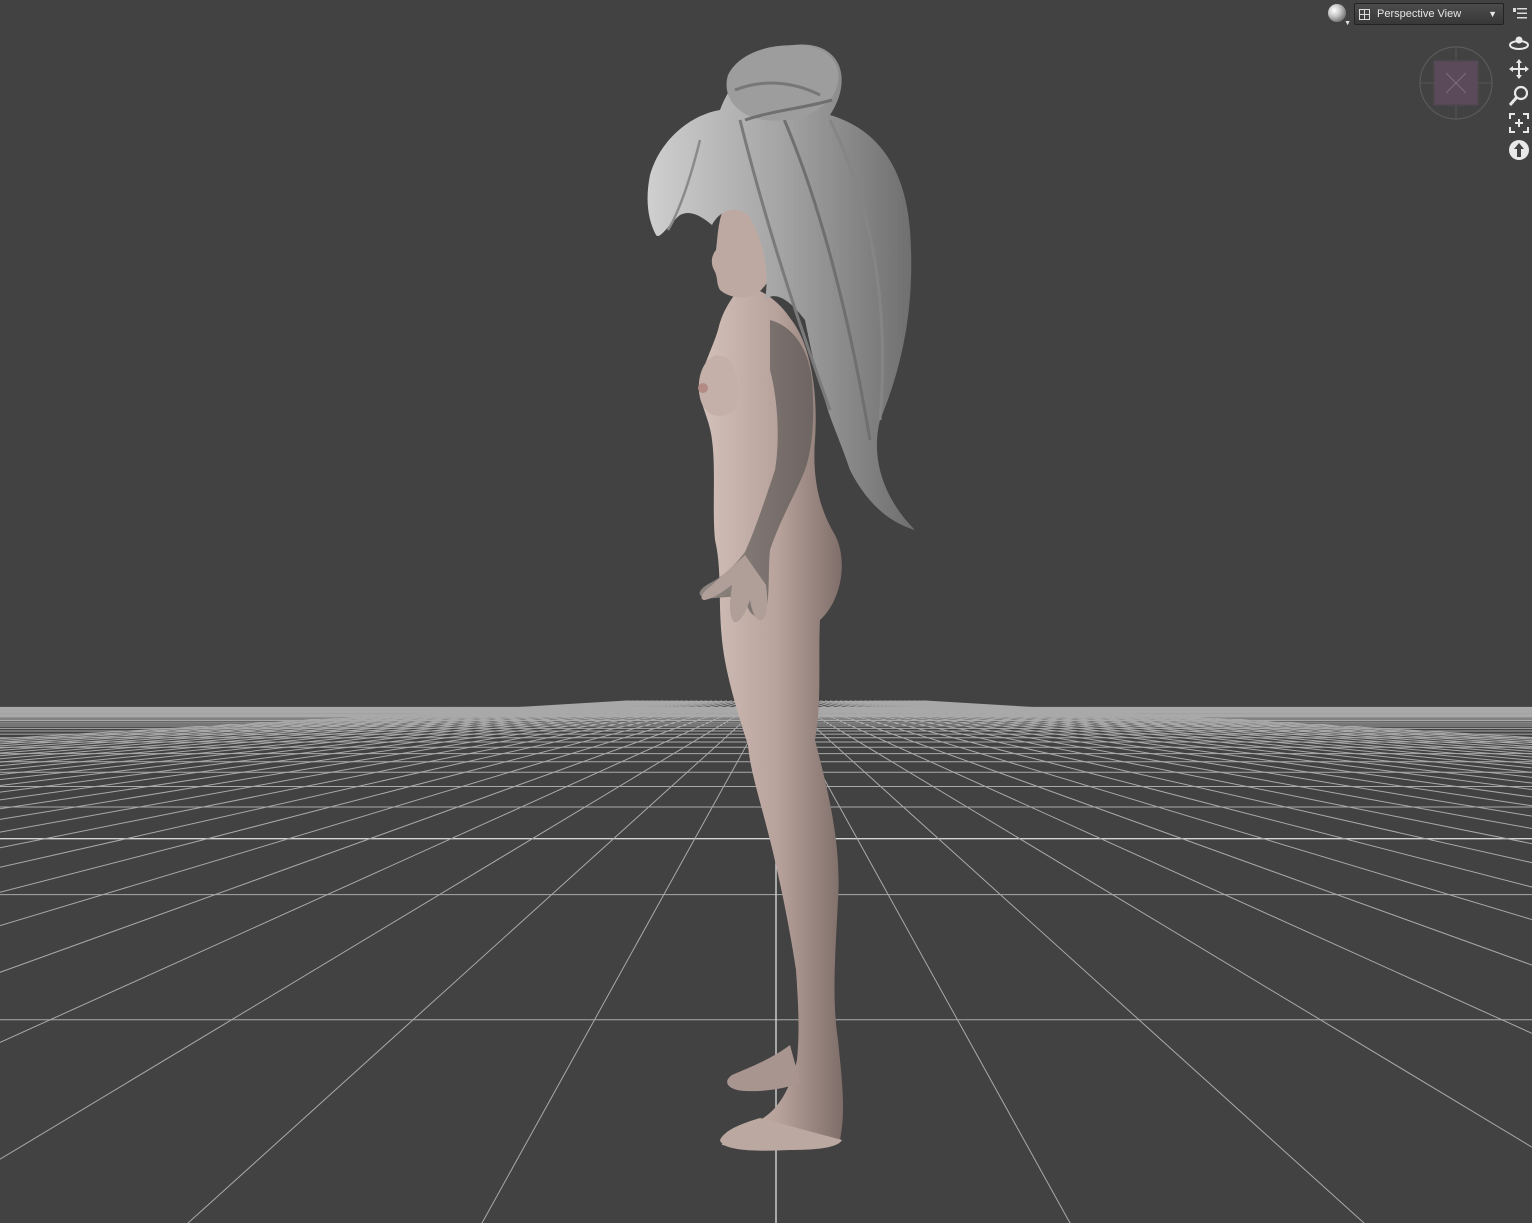 The height and width of the screenshot is (1223, 1532). I want to click on orbit-tool-button, so click(1519, 41).